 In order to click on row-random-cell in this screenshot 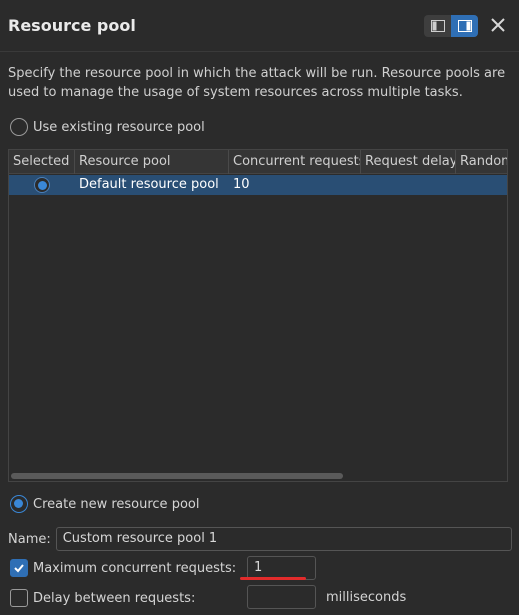, I will do `click(481, 185)`.